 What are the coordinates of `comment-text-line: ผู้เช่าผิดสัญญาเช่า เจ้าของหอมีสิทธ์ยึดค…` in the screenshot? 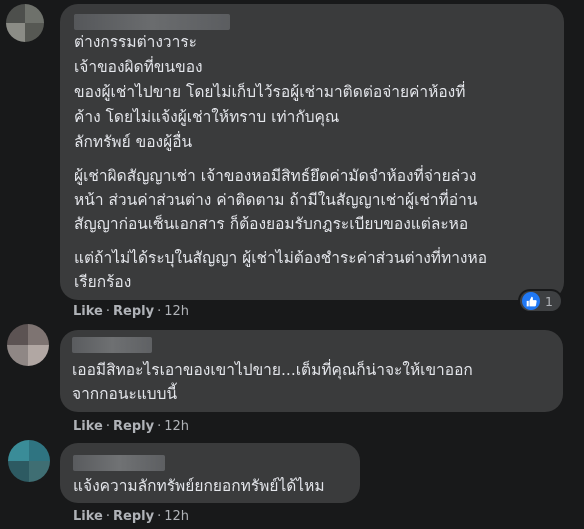 It's located at (275, 176).